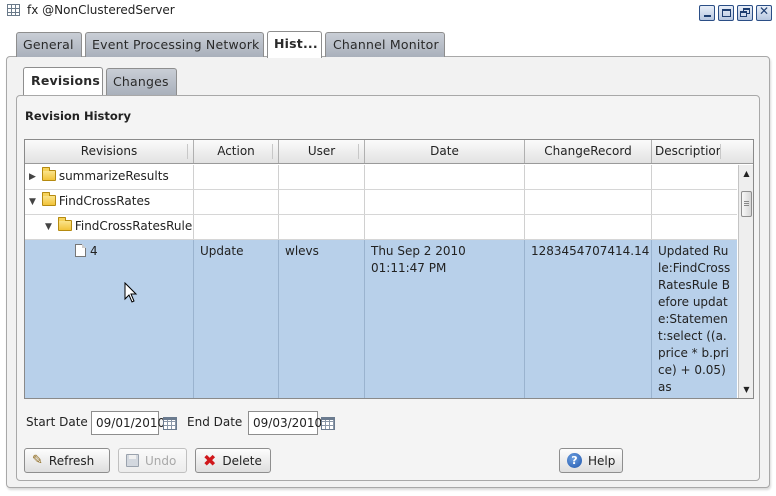  I want to click on column-header-revisions: Revisions, so click(109, 151).